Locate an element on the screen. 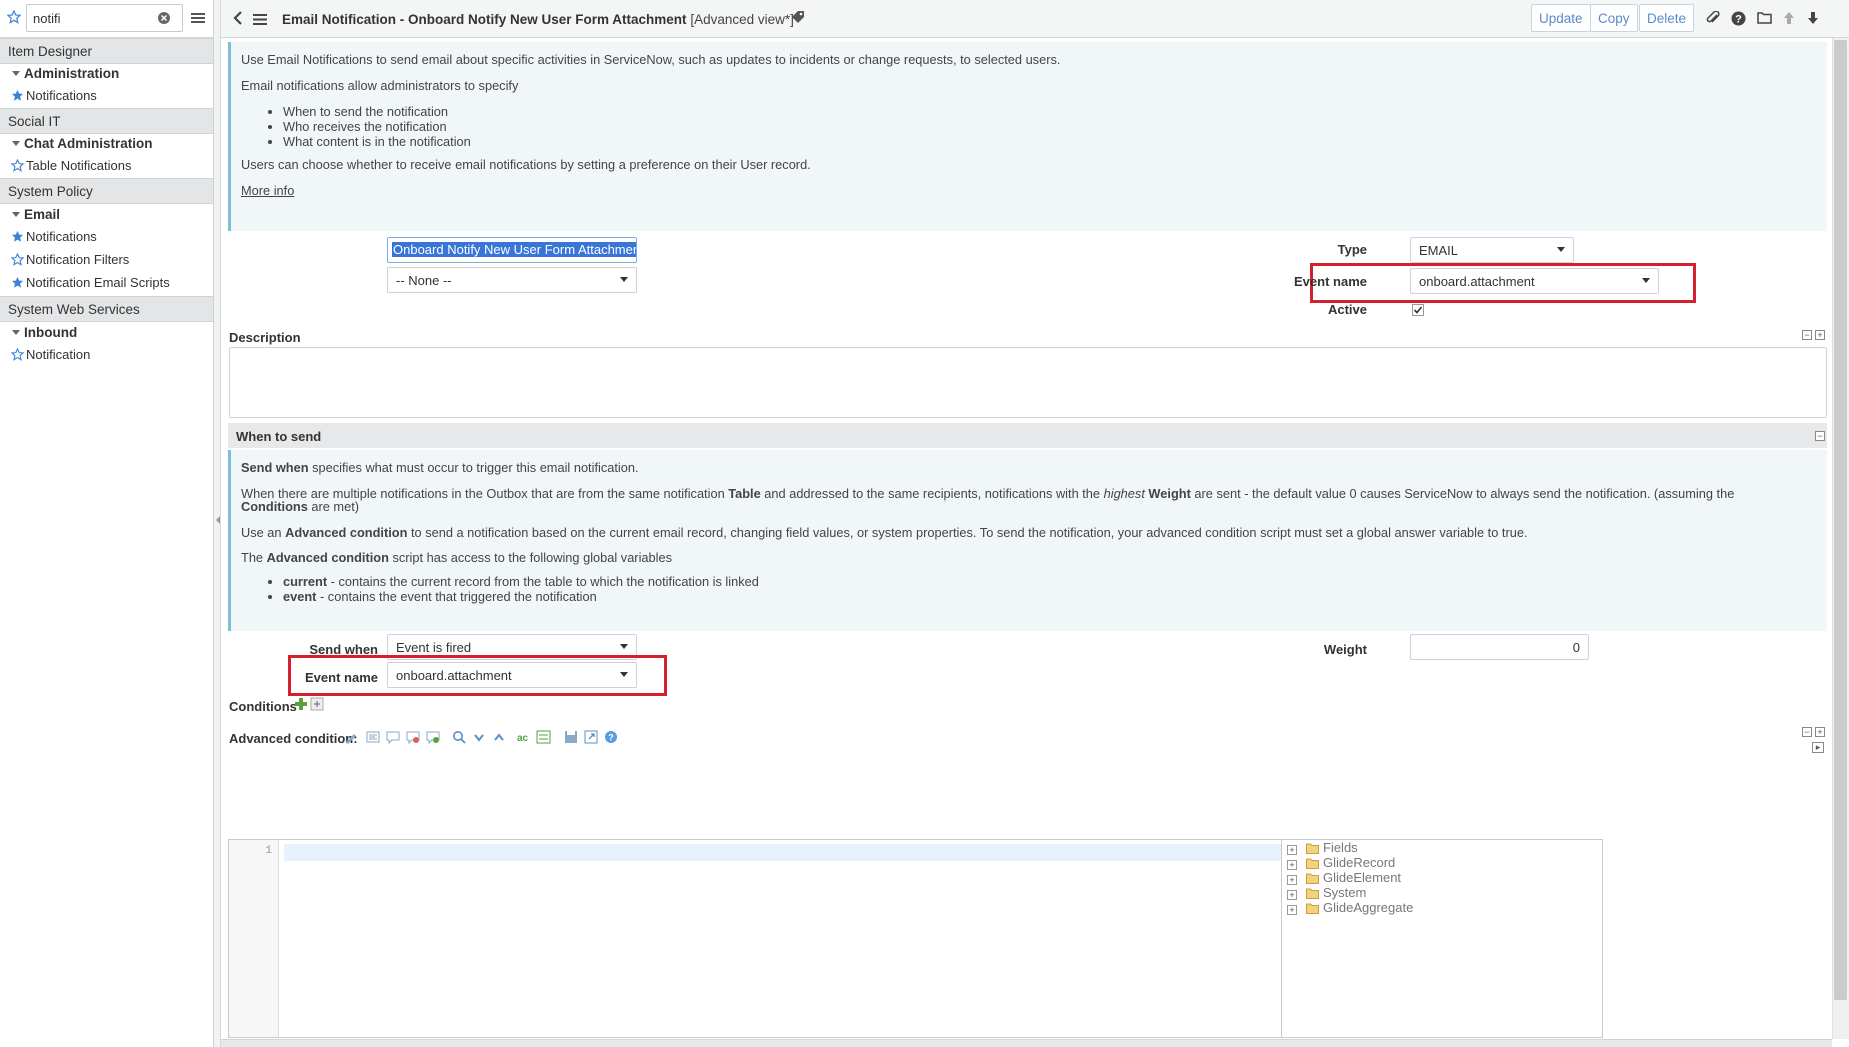 This screenshot has height=1047, width=1849. description-textarea is located at coordinates (1028, 382).